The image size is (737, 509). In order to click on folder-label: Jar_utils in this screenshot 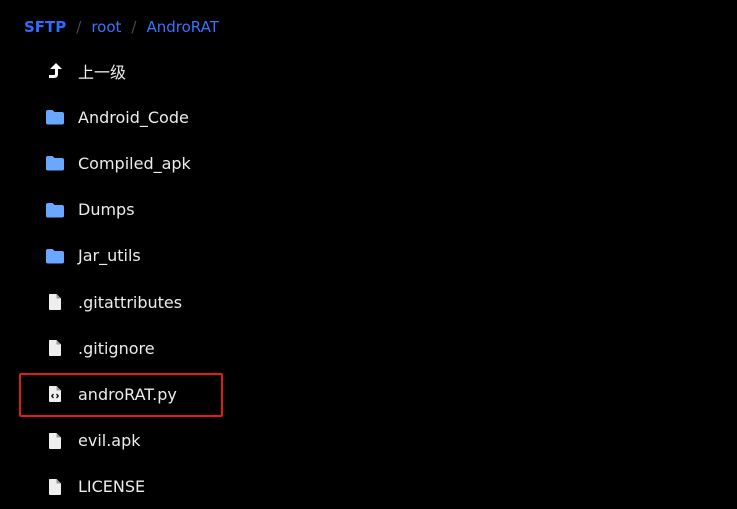, I will do `click(109, 256)`.